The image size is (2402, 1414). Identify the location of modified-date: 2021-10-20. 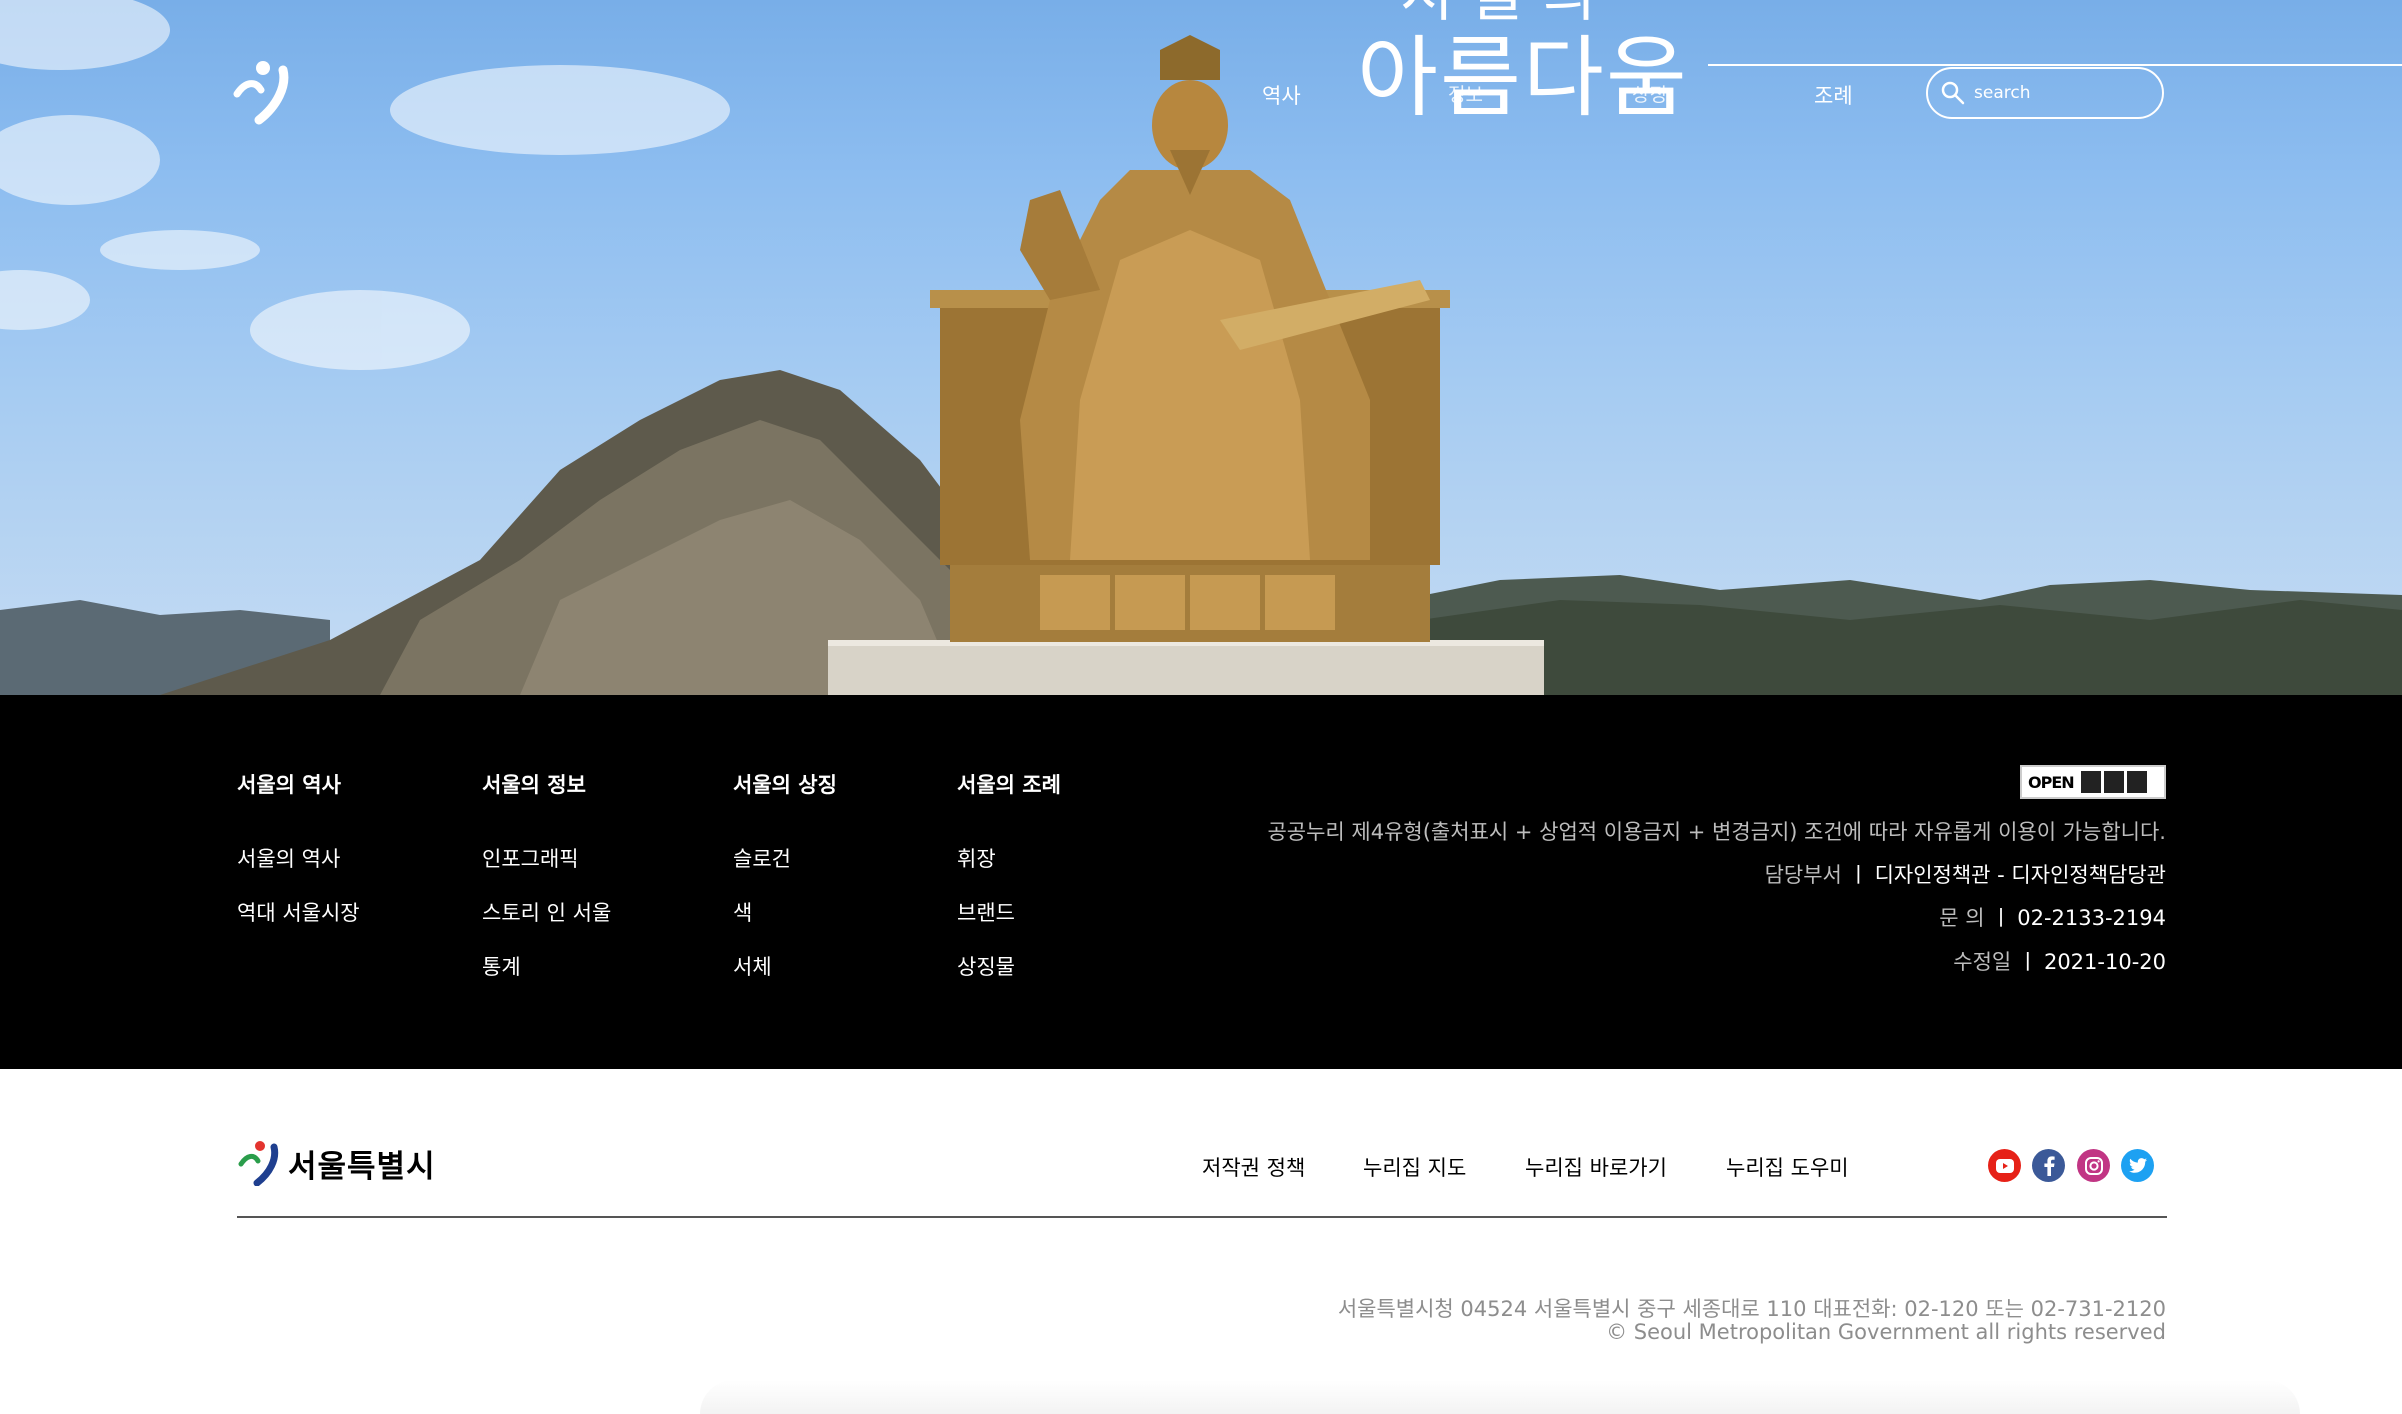
(2104, 962).